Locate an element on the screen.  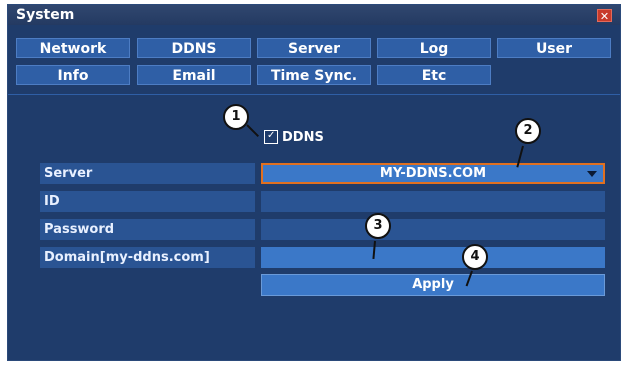
window-title: System is located at coordinates (45, 15).